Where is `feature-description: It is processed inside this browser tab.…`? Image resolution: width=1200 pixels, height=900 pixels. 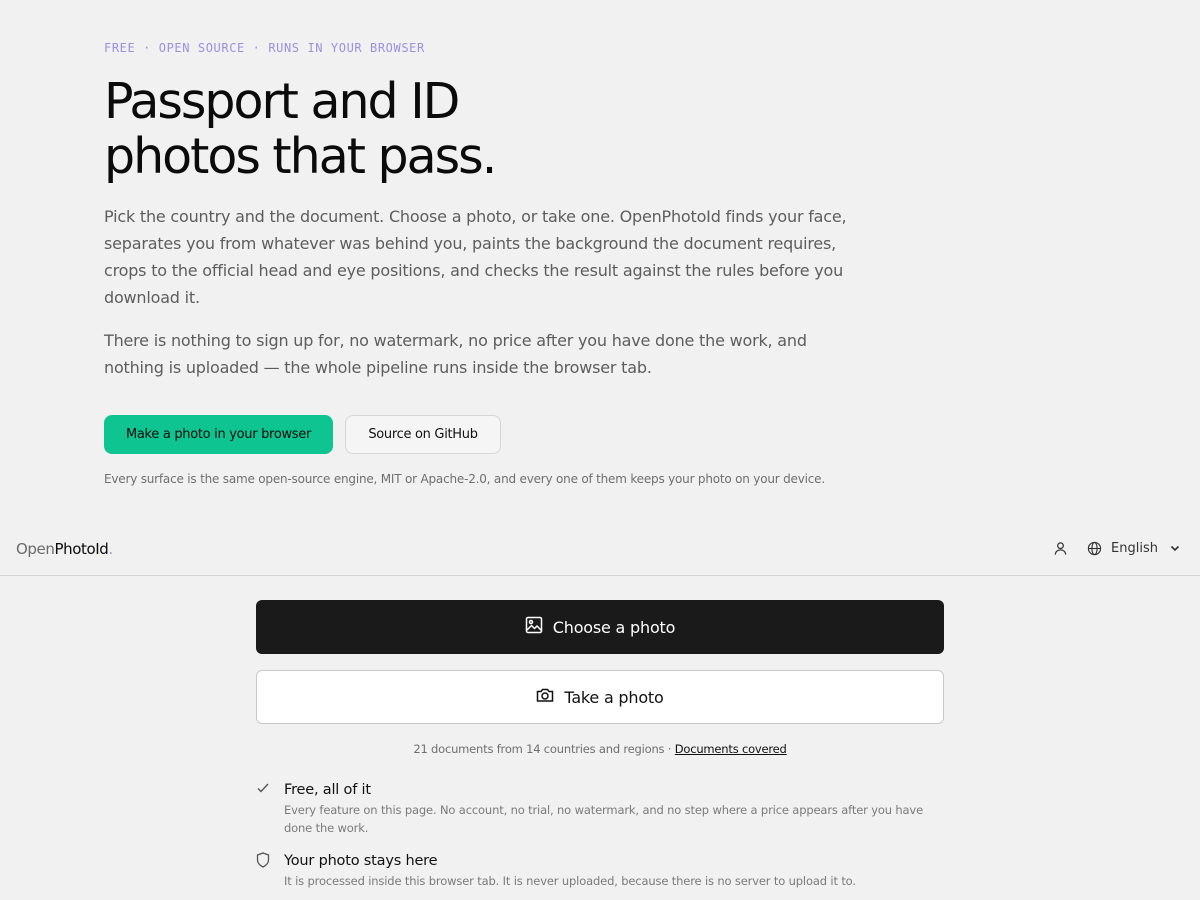 feature-description: It is processed inside this browser tab.… is located at coordinates (570, 881).